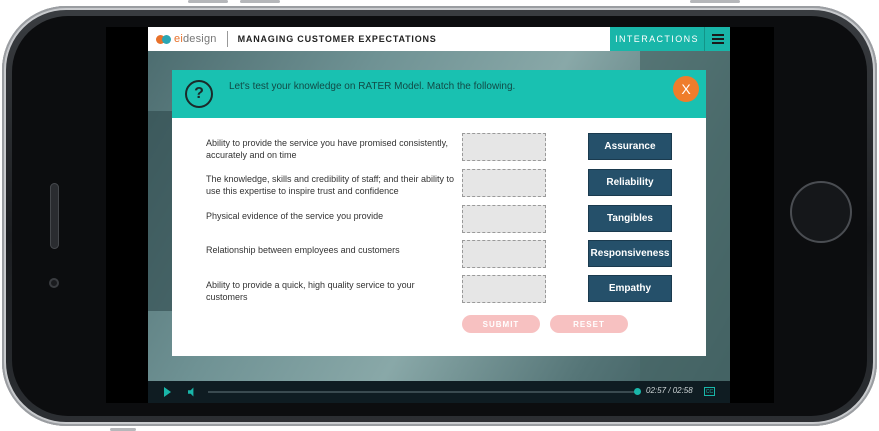 This screenshot has height=431, width=879. I want to click on play-icon, so click(167, 392).